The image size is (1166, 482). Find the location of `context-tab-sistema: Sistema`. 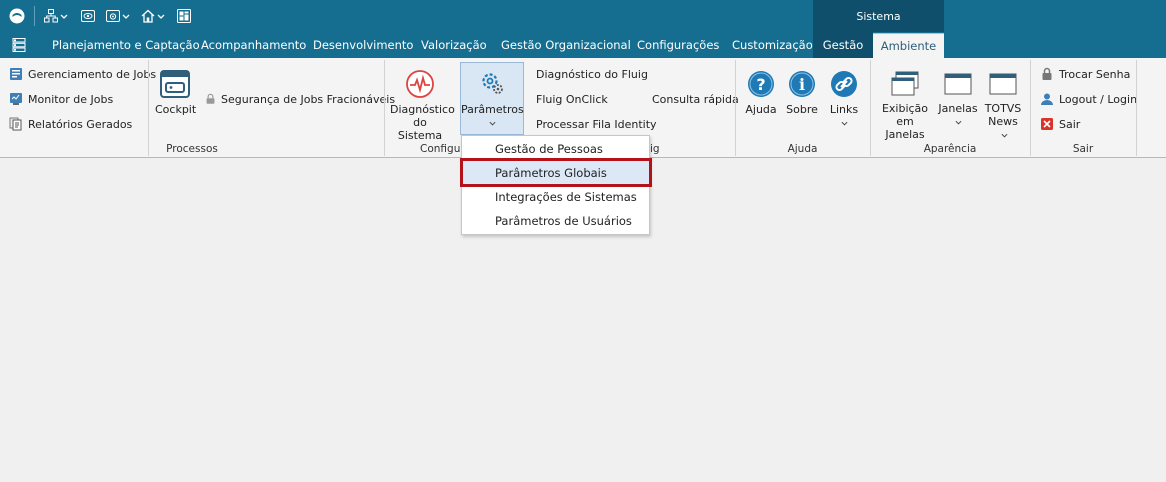

context-tab-sistema: Sistema is located at coordinates (878, 16).